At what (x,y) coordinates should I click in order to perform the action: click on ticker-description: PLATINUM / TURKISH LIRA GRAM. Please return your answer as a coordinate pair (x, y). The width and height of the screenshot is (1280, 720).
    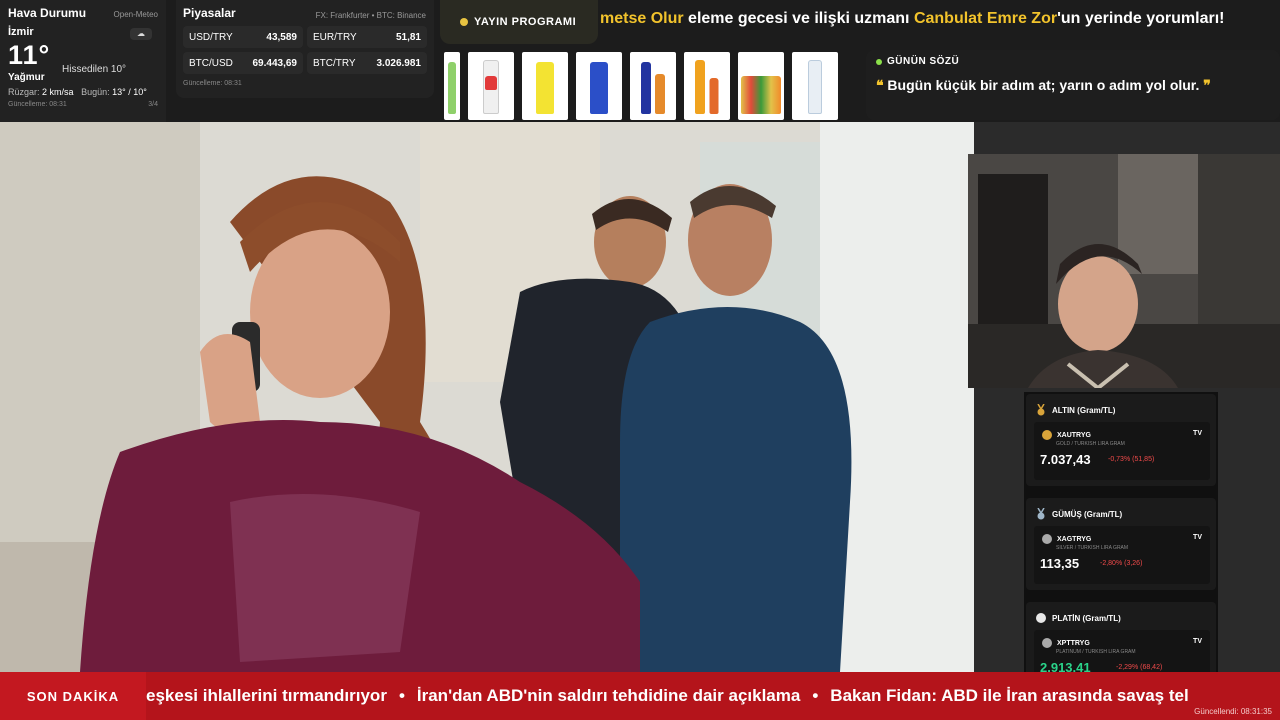
    Looking at the image, I should click on (1096, 652).